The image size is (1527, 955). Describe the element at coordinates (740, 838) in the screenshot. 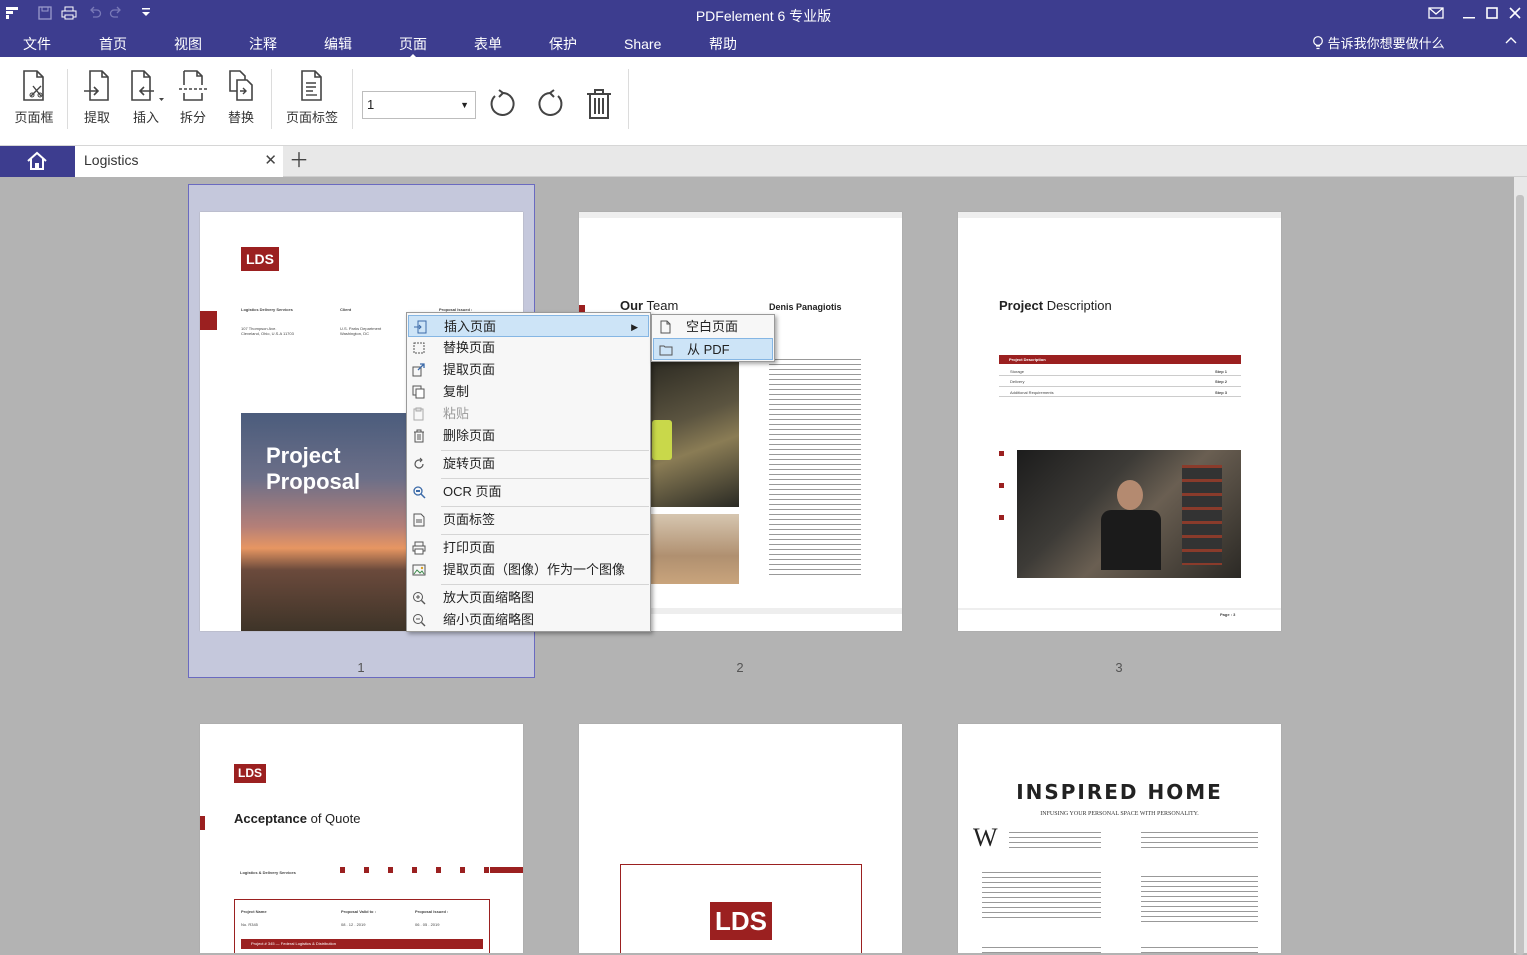

I see `page-thumbnail-5: LDS` at that location.